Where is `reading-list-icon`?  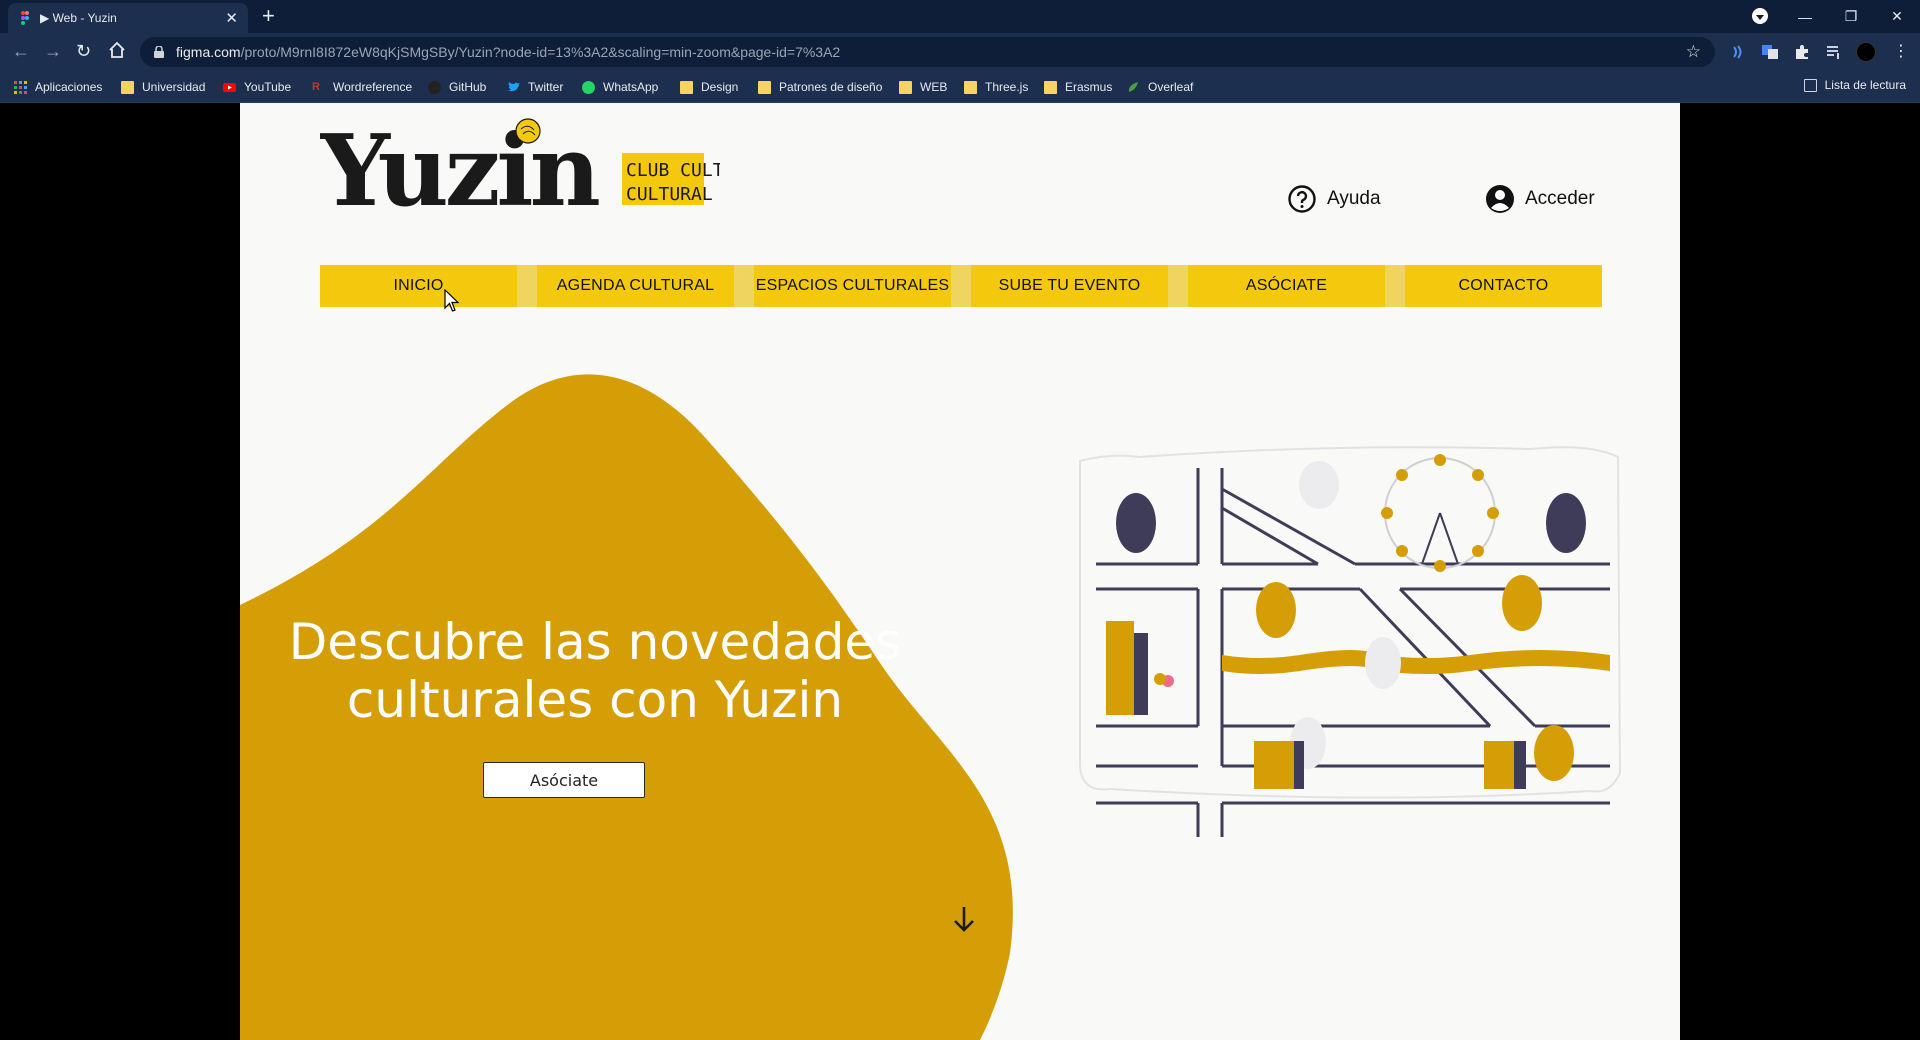
reading-list-icon is located at coordinates (1810, 85).